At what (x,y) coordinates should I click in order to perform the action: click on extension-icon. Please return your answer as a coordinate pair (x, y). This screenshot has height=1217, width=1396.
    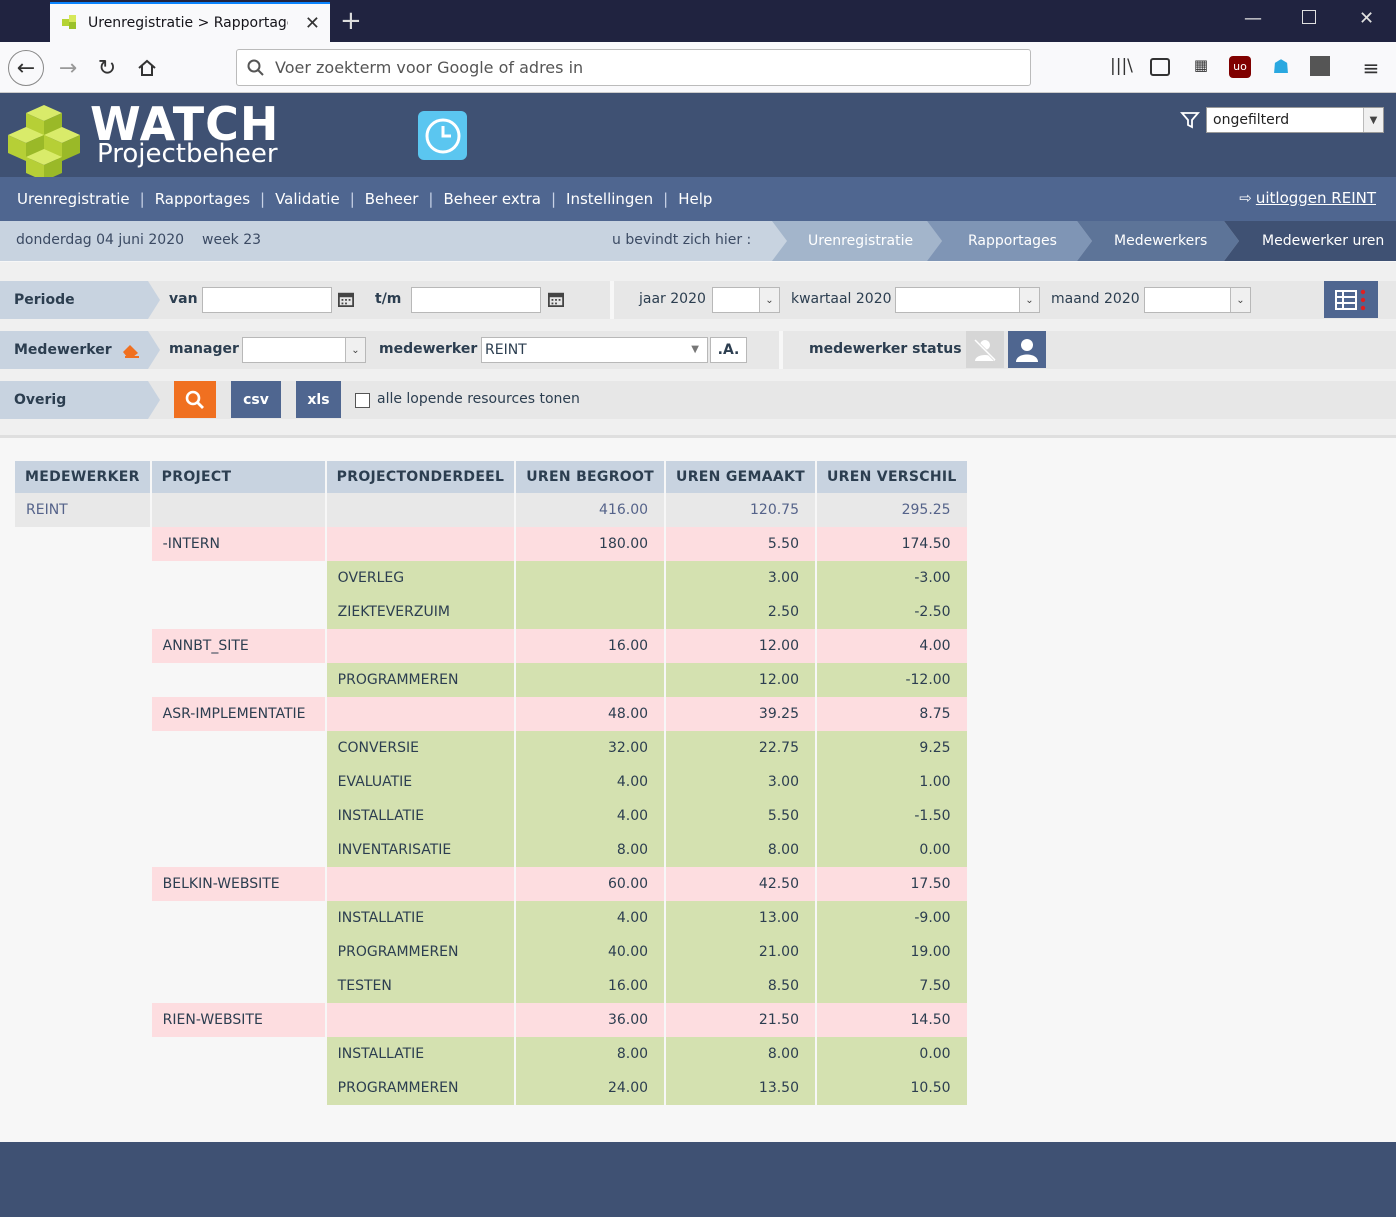
    Looking at the image, I should click on (1320, 66).